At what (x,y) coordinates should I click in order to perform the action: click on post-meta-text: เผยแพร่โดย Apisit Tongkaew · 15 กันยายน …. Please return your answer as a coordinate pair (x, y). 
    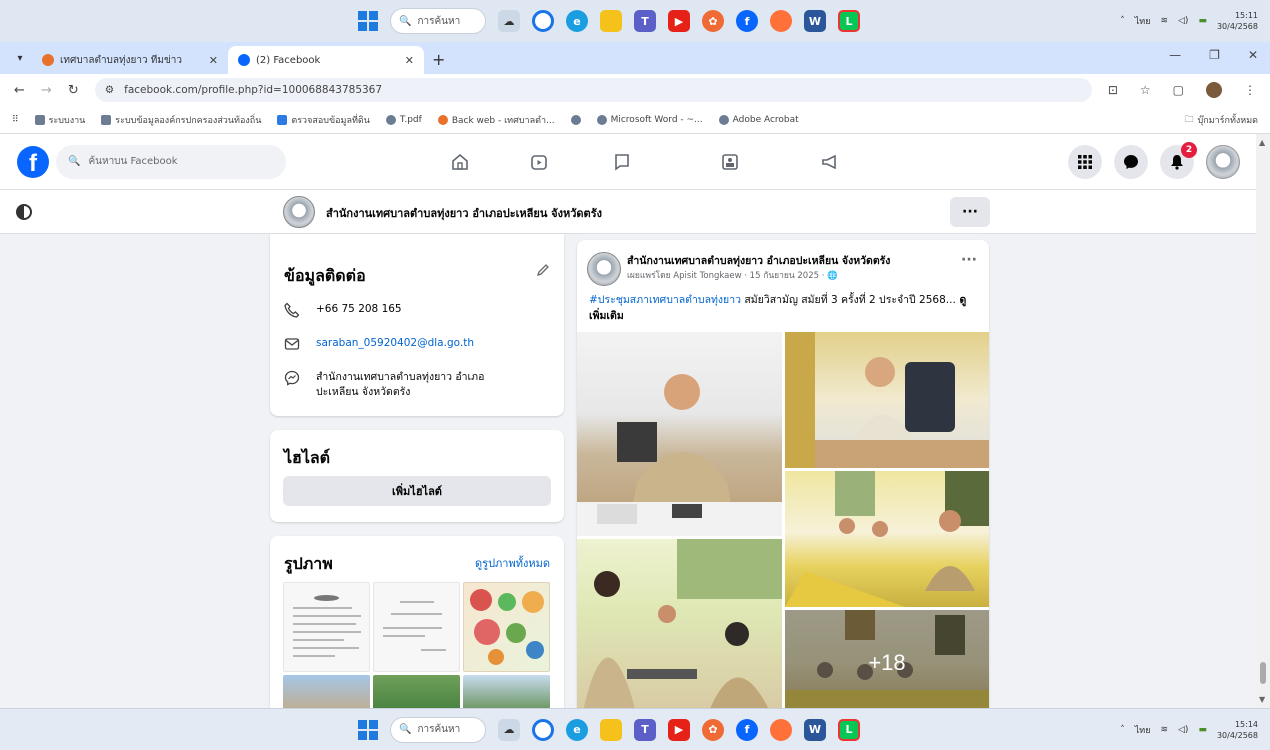
    Looking at the image, I should click on (725, 276).